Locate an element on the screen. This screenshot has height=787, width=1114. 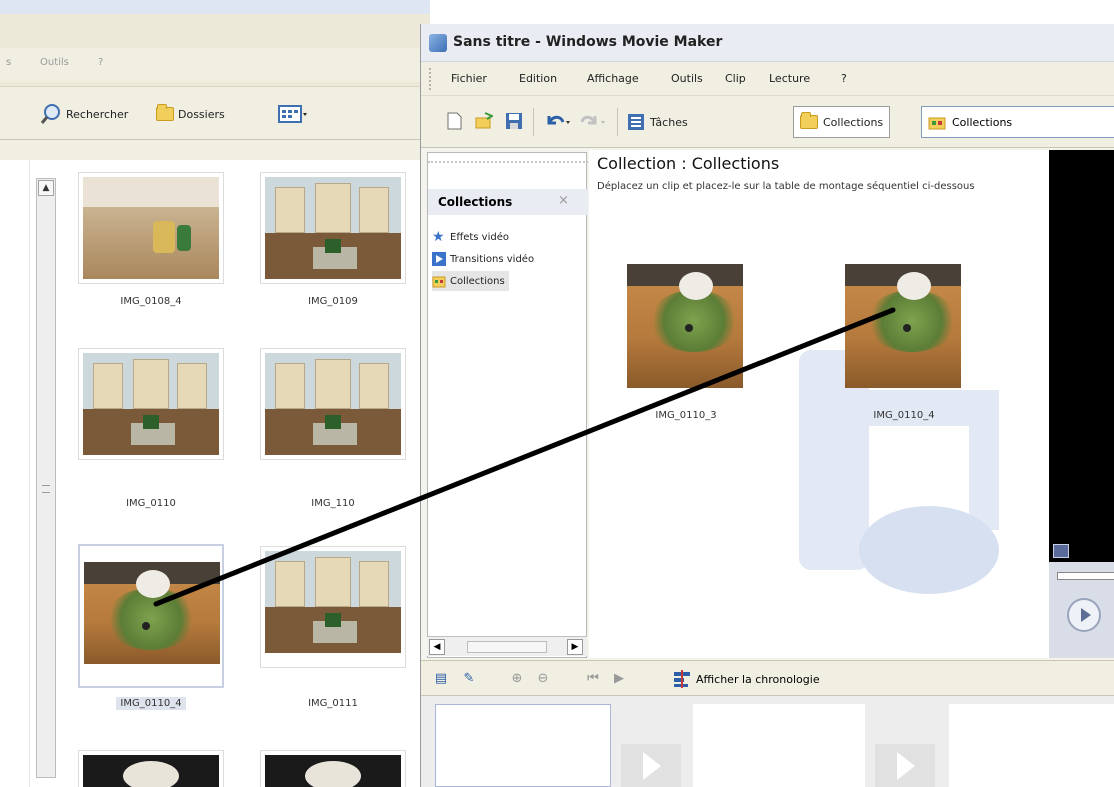
tree-item-transitions-video: Transitions vidéo is located at coordinates (485, 259).